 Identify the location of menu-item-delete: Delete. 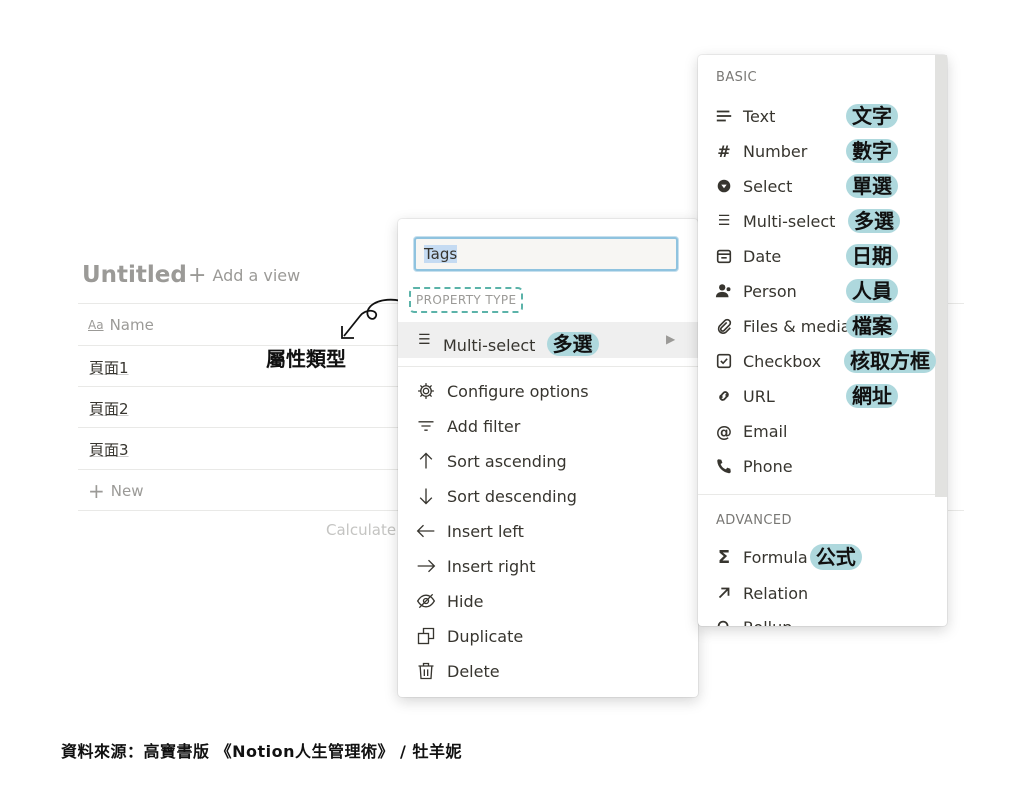
(457, 671).